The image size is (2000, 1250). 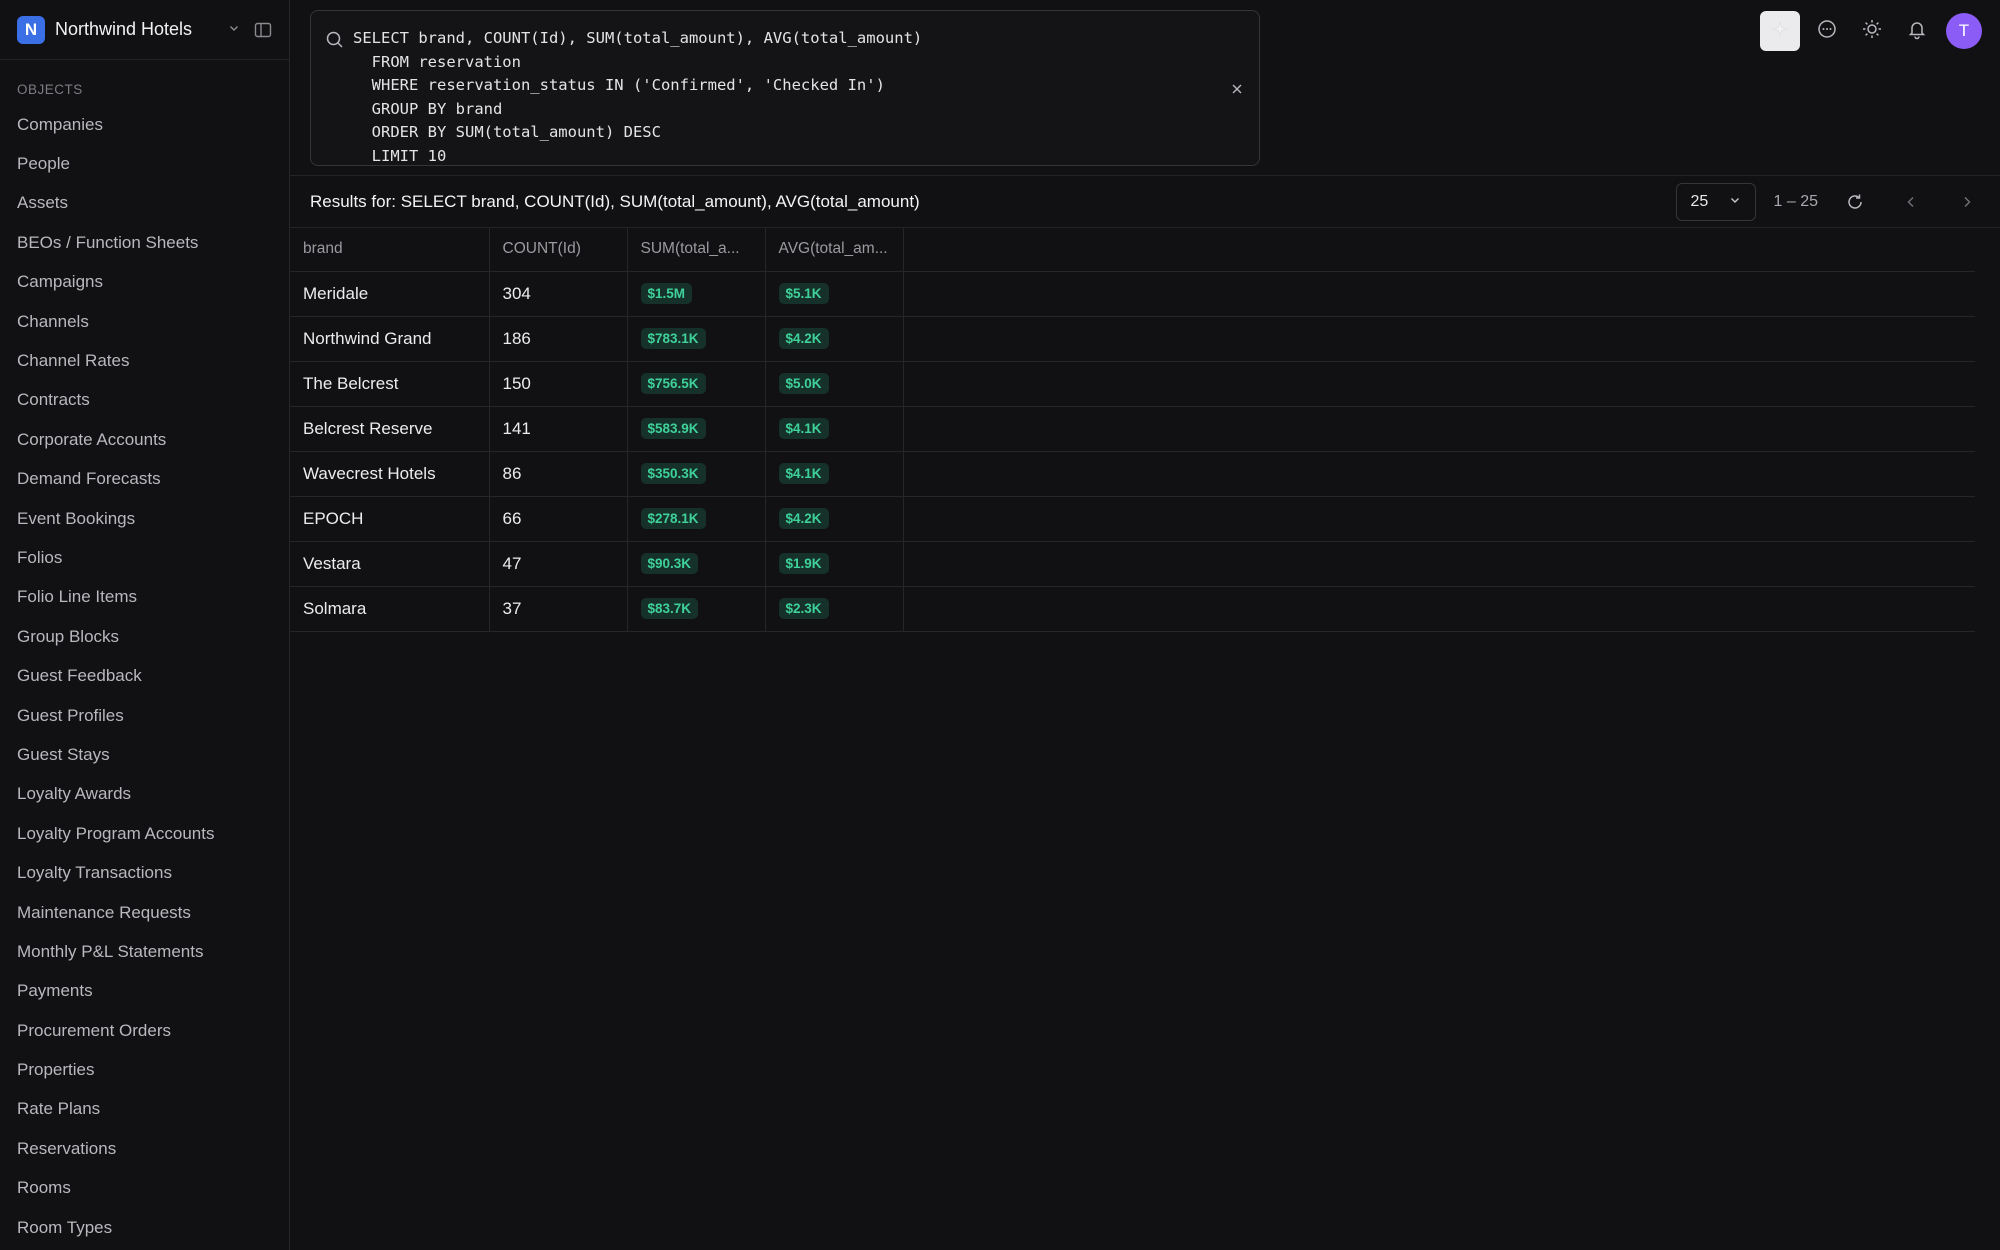 I want to click on cell-avg: $2.3K, so click(x=834, y=609).